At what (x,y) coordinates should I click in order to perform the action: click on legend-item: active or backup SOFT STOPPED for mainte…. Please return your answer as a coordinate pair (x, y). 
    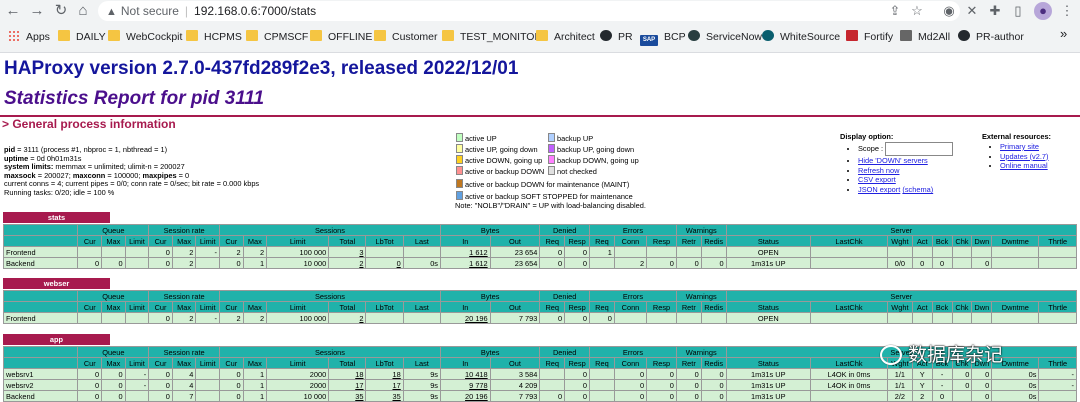
    Looking at the image, I should click on (544, 196).